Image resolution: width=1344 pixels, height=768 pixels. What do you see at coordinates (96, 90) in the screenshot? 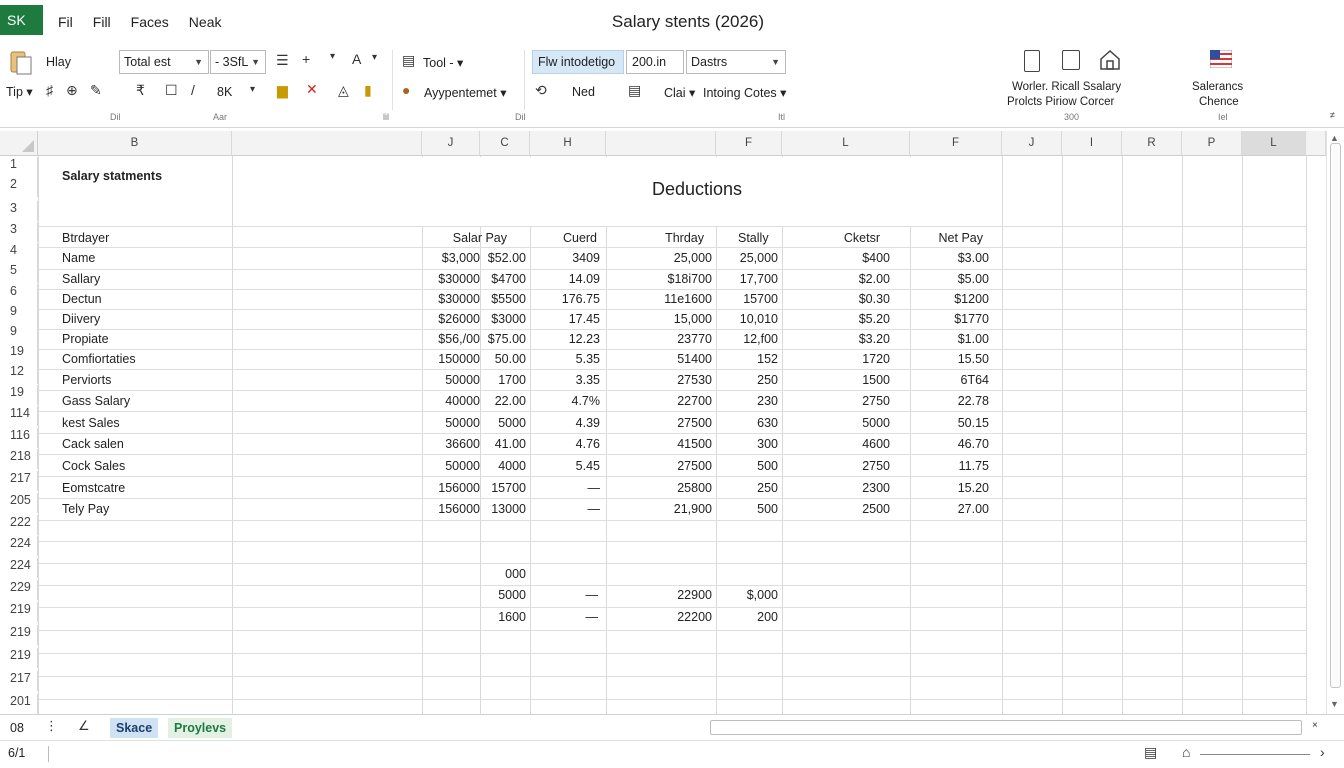
I see `edit-icon: ✎` at bounding box center [96, 90].